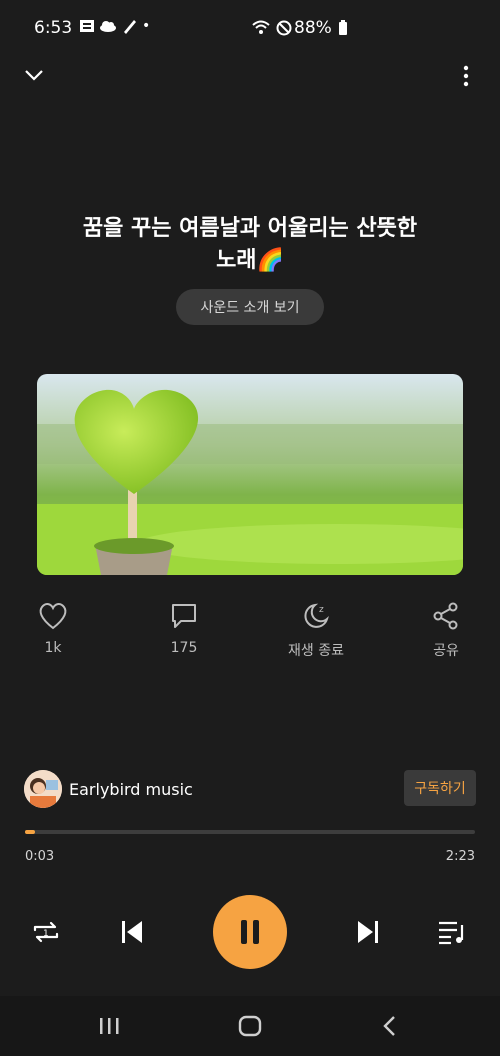  I want to click on pause-icon, so click(250, 932).